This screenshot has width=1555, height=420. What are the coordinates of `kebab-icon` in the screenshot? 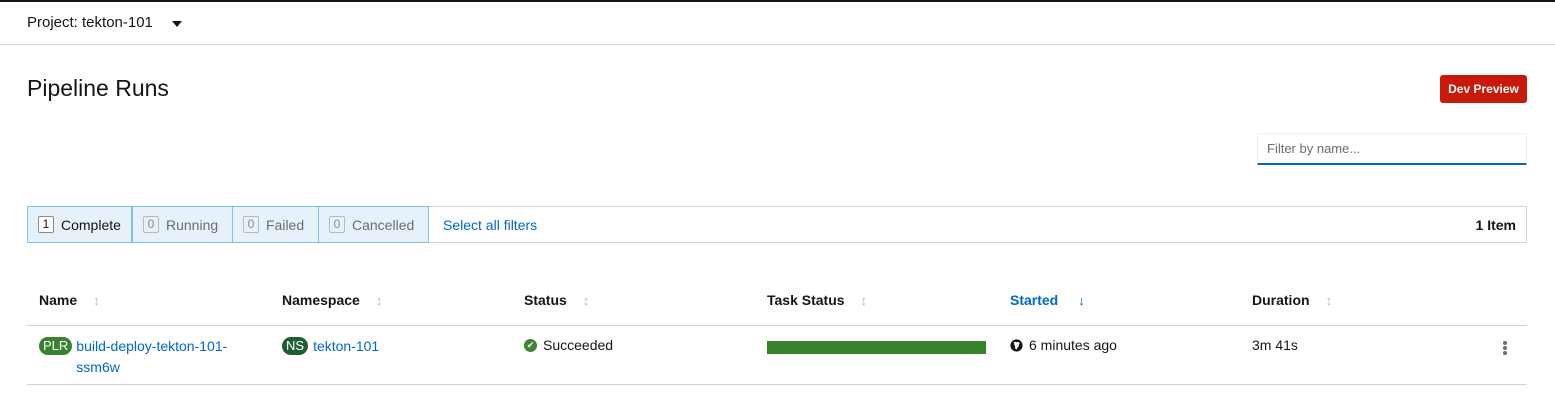 It's located at (1505, 348).